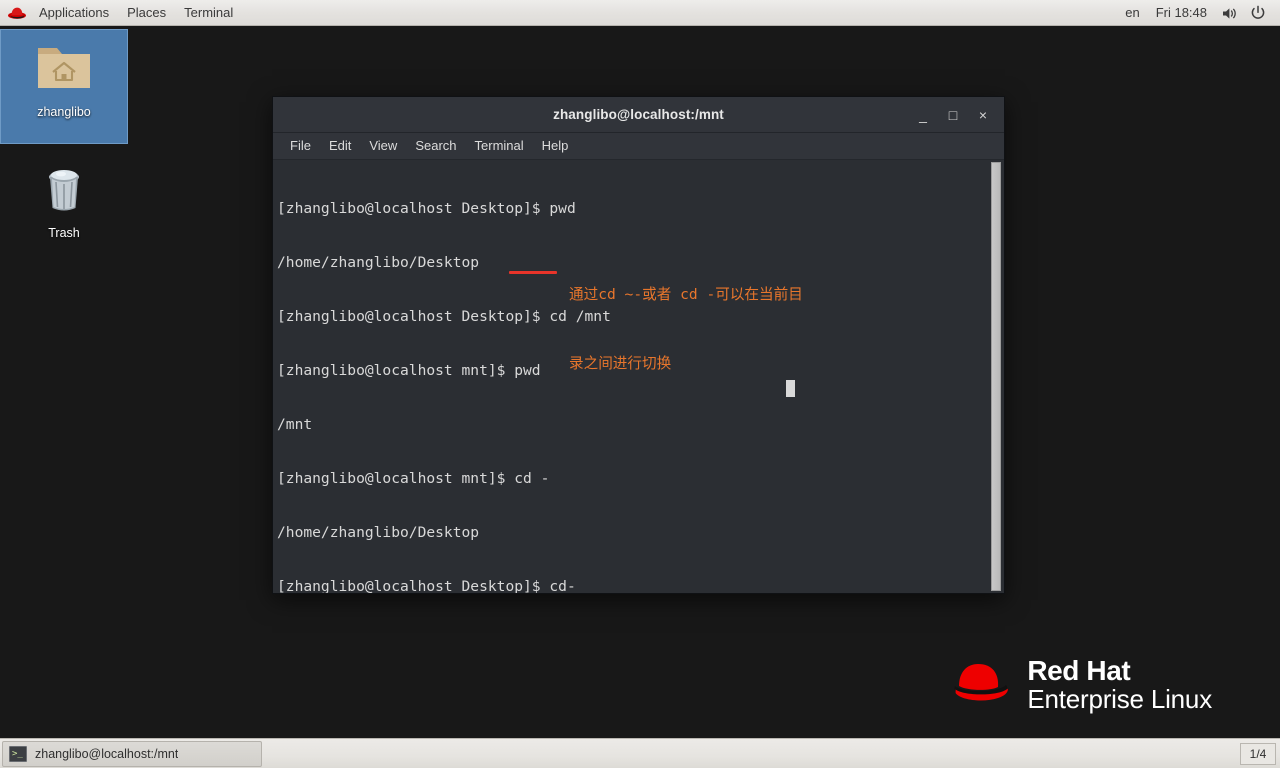 The height and width of the screenshot is (768, 1280). What do you see at coordinates (1079, 670) in the screenshot?
I see `rhel-brand-line1: Red Hat` at bounding box center [1079, 670].